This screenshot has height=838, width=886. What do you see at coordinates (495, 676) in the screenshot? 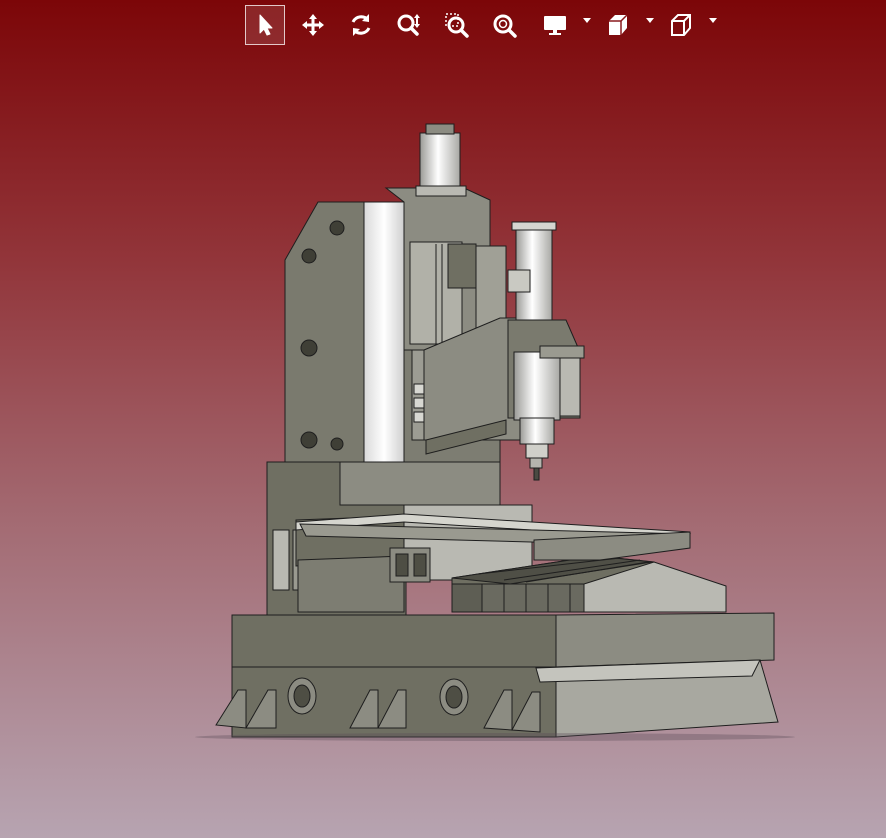
I see `machine-base` at bounding box center [495, 676].